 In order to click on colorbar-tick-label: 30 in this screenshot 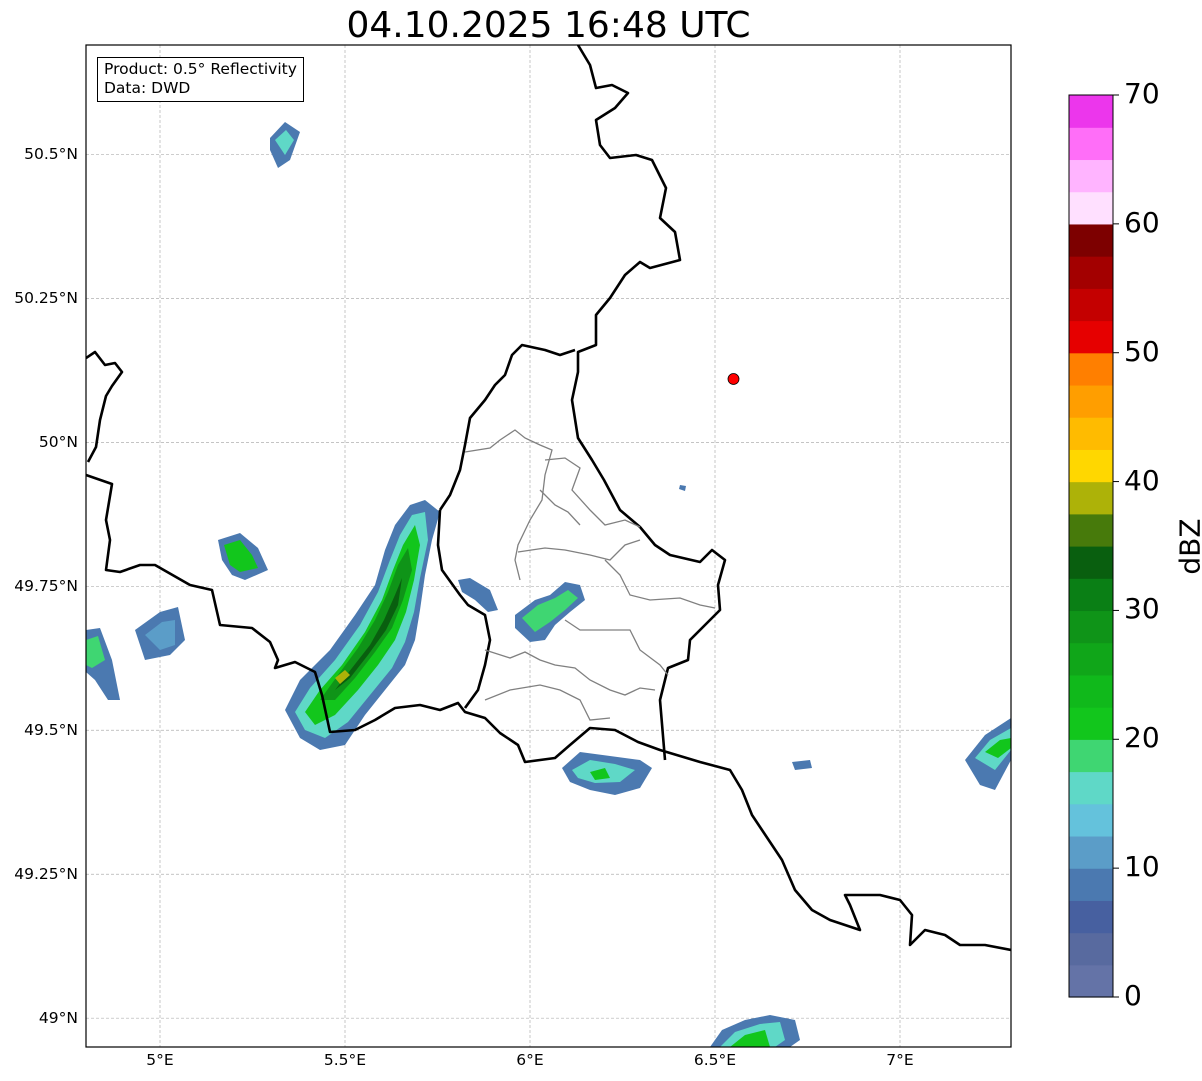, I will do `click(1142, 609)`.